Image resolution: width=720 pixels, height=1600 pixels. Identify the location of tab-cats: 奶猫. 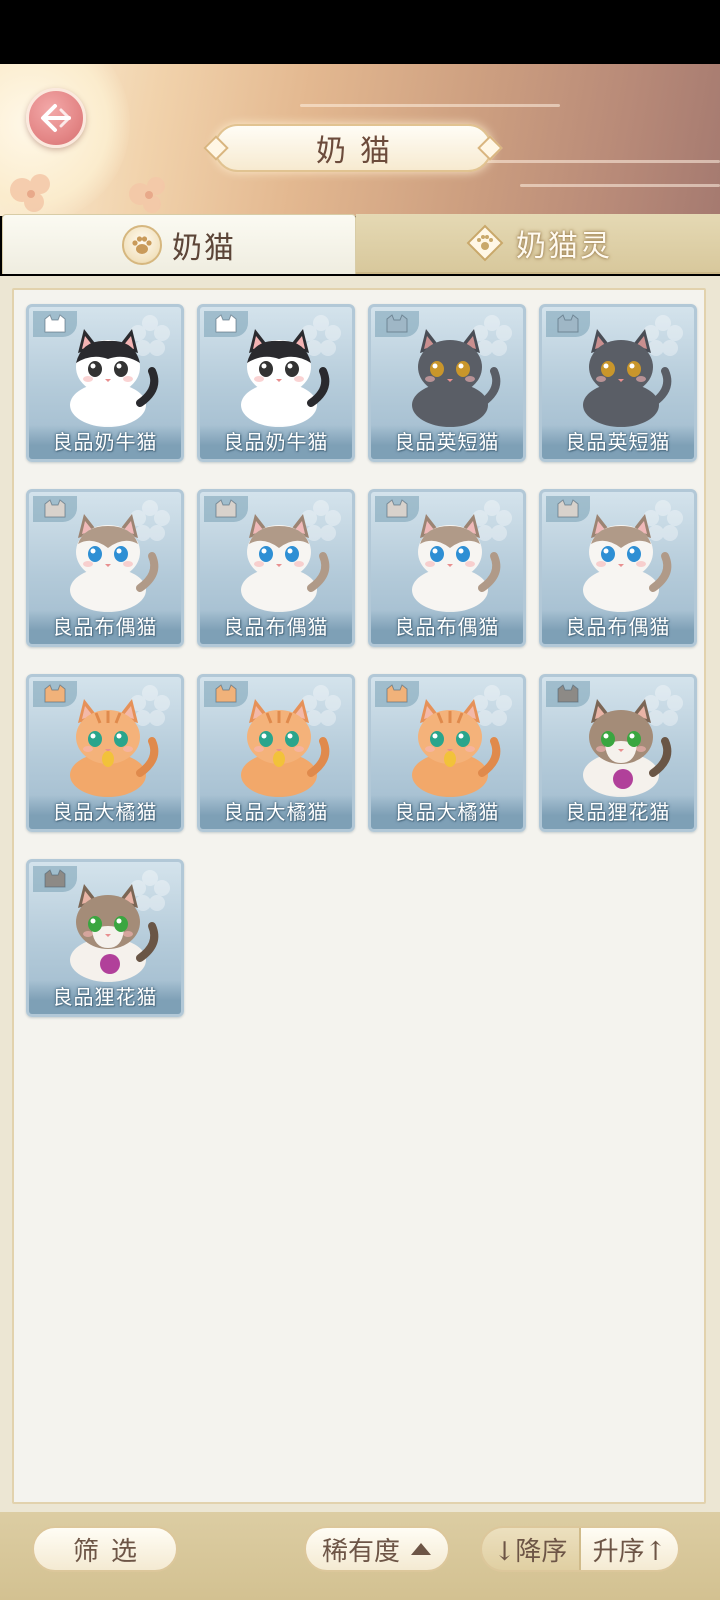
(179, 244).